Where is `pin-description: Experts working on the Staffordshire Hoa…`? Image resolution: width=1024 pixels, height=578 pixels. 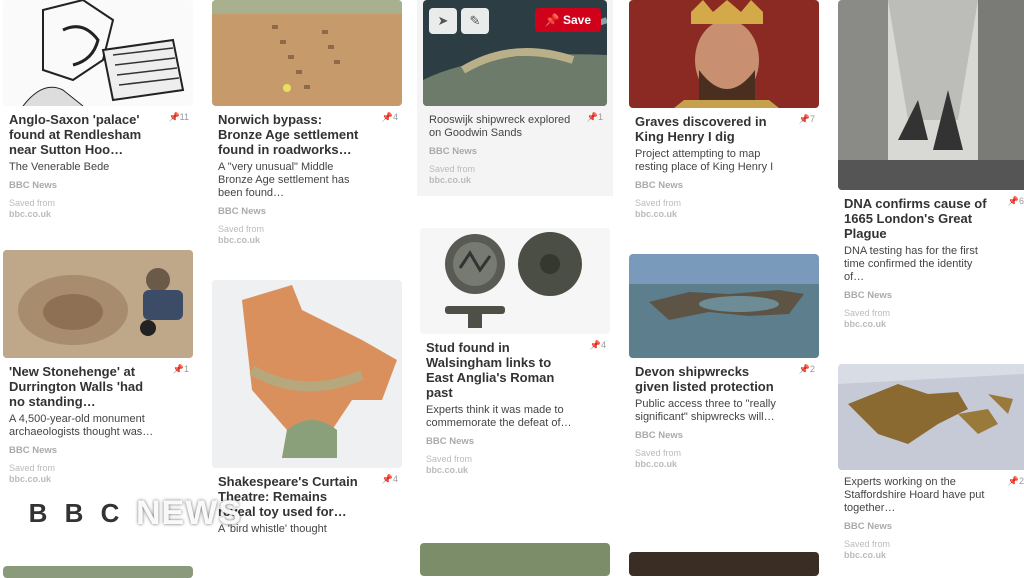
pin-description: Experts working on the Staffordshire Hoa… is located at coordinates (914, 495).